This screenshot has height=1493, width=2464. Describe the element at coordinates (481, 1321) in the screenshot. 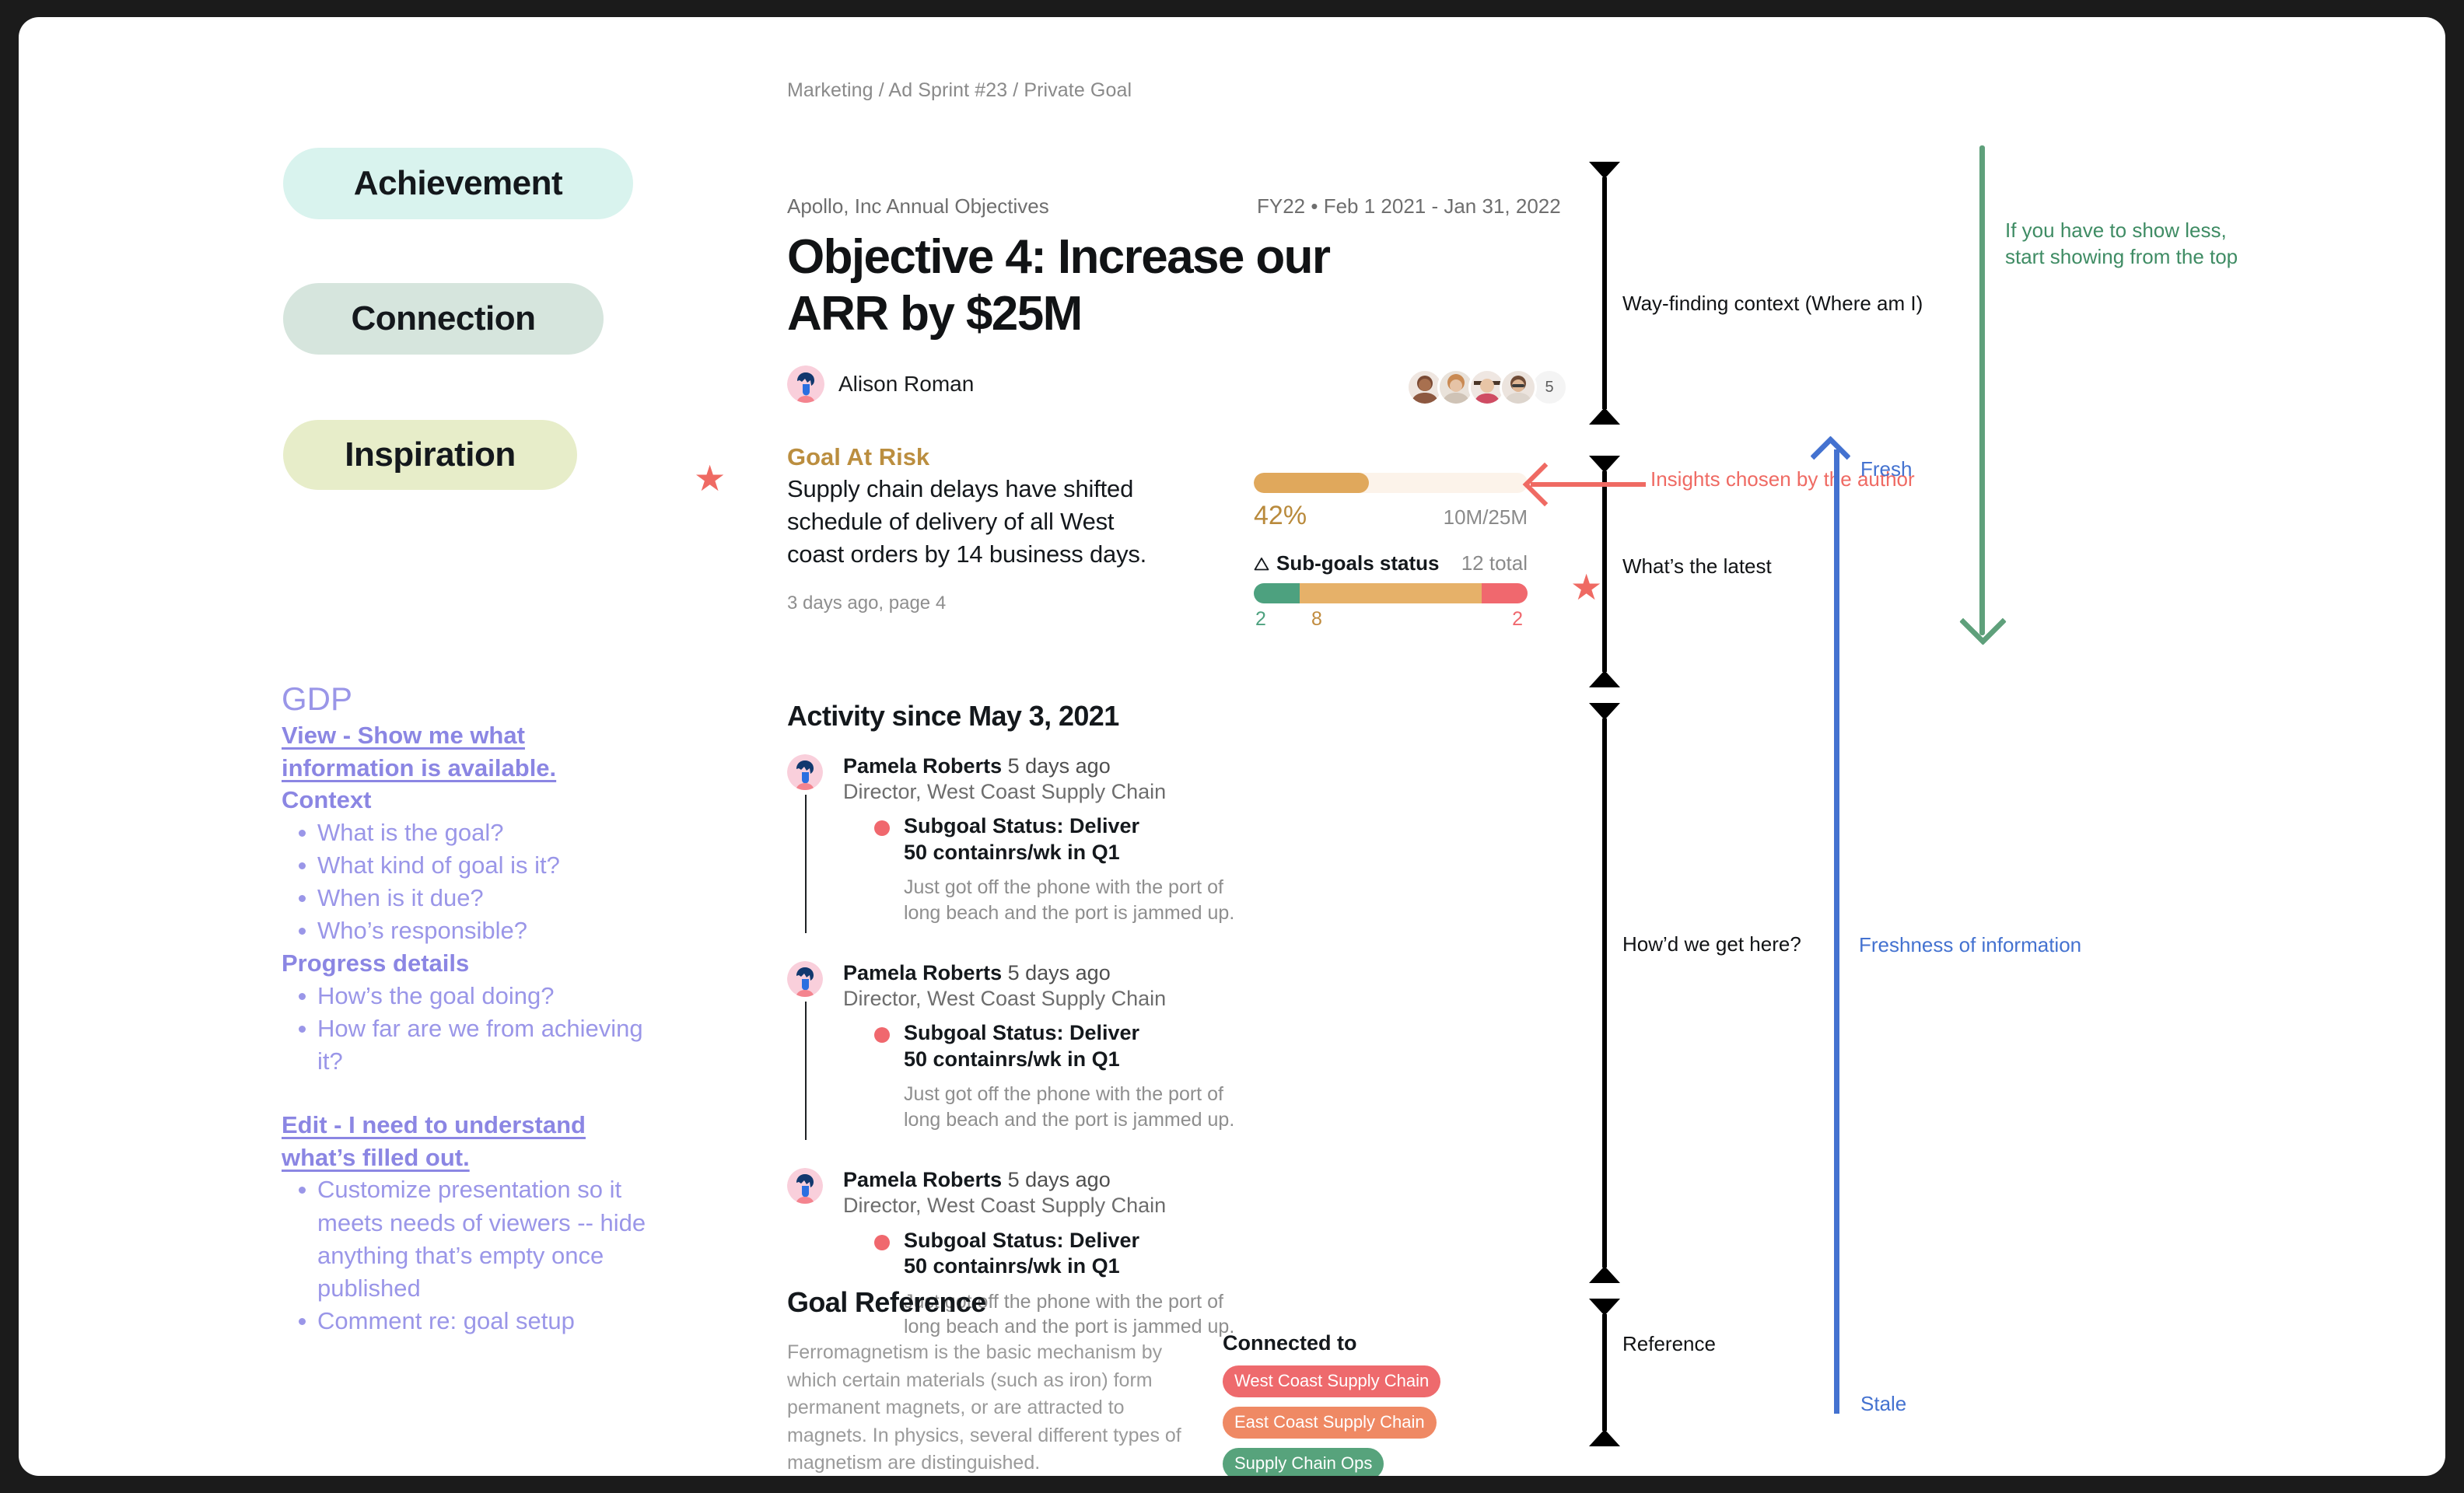

I see `list-item: Comment re: goal setup` at that location.